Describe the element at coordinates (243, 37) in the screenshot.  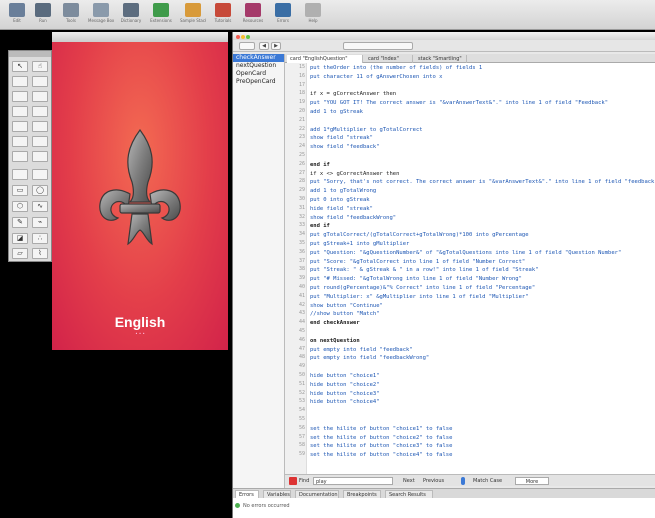
I see `minimize-window-icon` at that location.